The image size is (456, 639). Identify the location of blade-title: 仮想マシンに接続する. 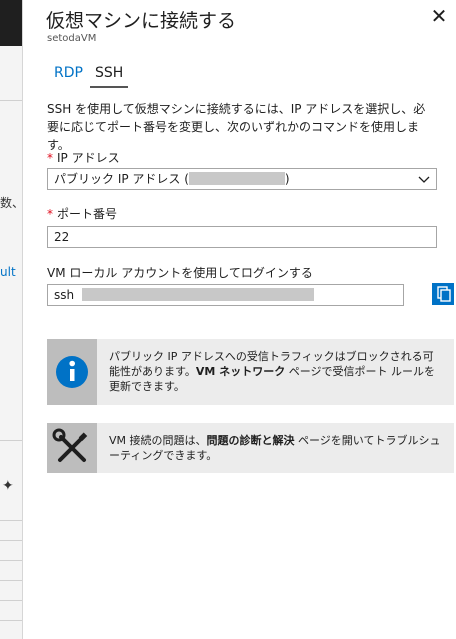
(141, 21).